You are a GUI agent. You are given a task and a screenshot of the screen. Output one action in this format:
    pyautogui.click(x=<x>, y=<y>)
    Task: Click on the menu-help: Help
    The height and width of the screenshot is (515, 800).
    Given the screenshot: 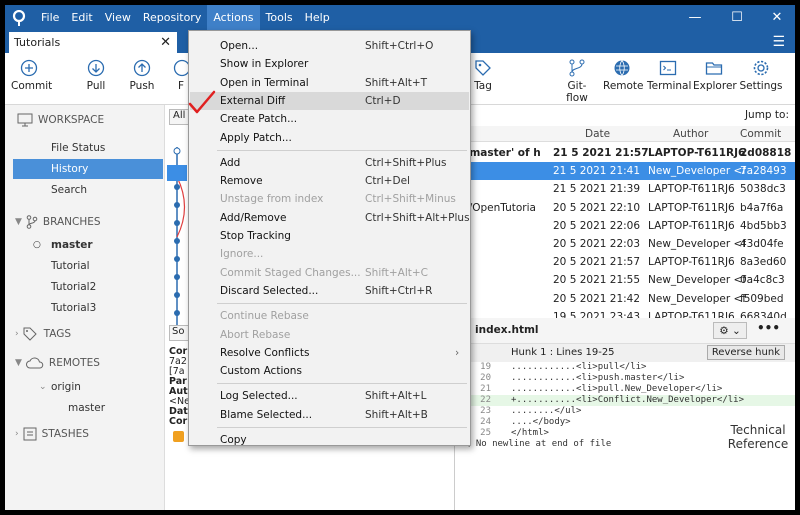 What is the action you would take?
    pyautogui.click(x=317, y=17)
    